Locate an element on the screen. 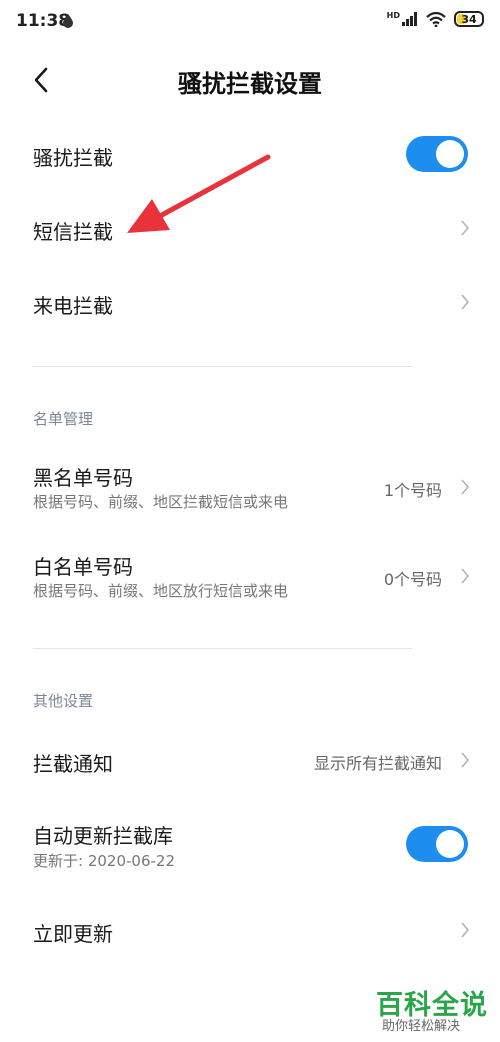 This screenshot has width=500, height=1042. blacklist-label: 黑名单号码 is located at coordinates (83, 478).